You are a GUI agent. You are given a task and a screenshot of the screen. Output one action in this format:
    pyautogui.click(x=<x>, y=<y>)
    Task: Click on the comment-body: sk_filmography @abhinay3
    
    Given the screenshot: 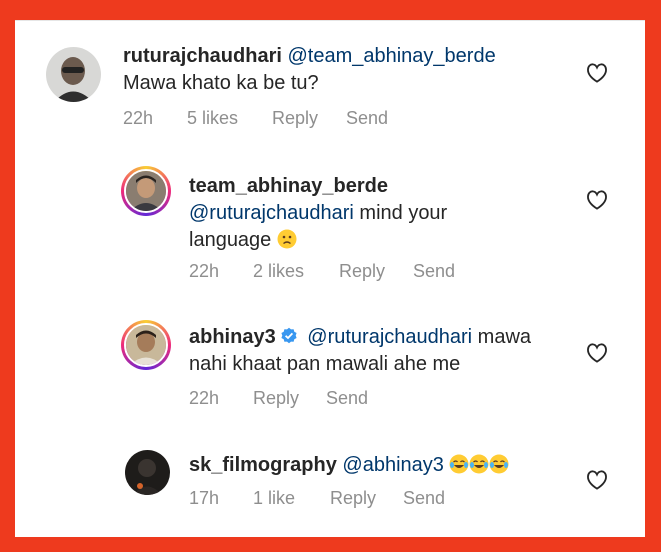 What is the action you would take?
    pyautogui.click(x=349, y=465)
    